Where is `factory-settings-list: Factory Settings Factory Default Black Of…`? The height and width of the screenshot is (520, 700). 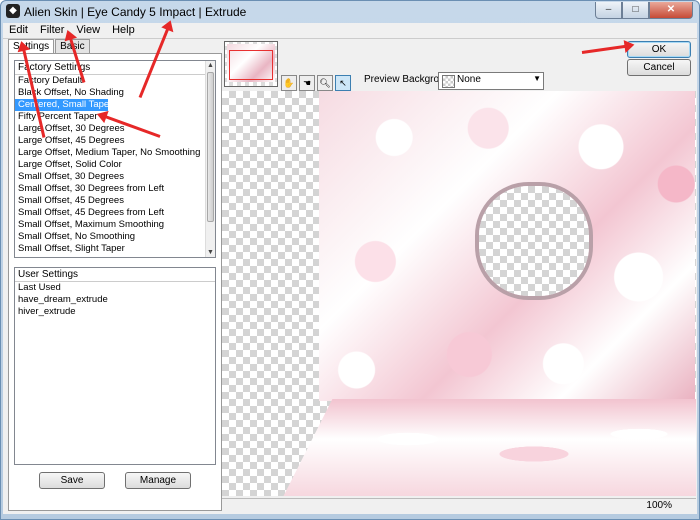
factory-settings-list: Factory Settings Factory Default Black Of… is located at coordinates (115, 159).